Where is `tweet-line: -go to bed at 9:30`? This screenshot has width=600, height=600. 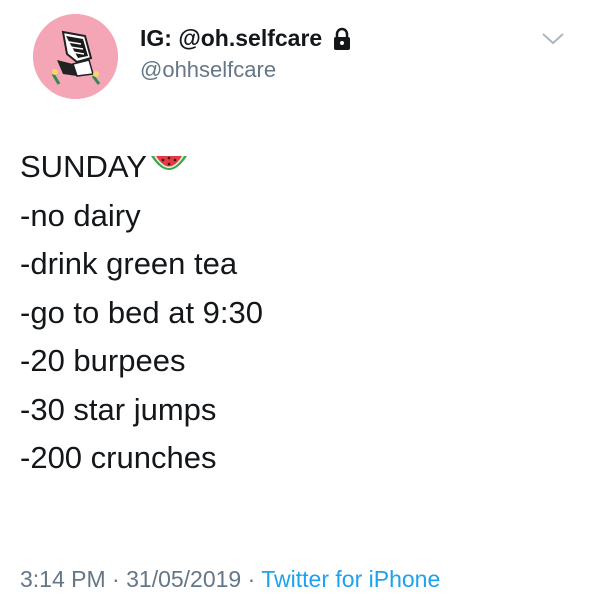
tweet-line: -go to bed at 9:30 is located at coordinates (142, 312).